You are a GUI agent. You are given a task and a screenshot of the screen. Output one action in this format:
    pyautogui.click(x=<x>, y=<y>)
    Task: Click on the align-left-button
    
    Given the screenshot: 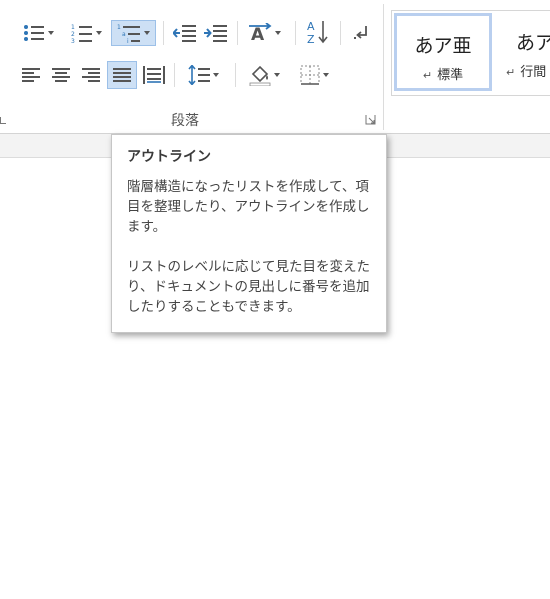 What is the action you would take?
    pyautogui.click(x=31, y=75)
    